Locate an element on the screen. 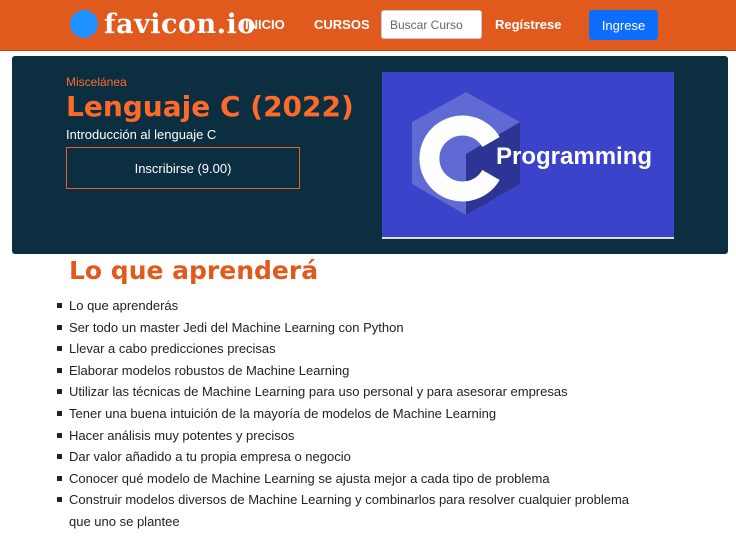  nav-link-cursos: CURSOS is located at coordinates (342, 24).